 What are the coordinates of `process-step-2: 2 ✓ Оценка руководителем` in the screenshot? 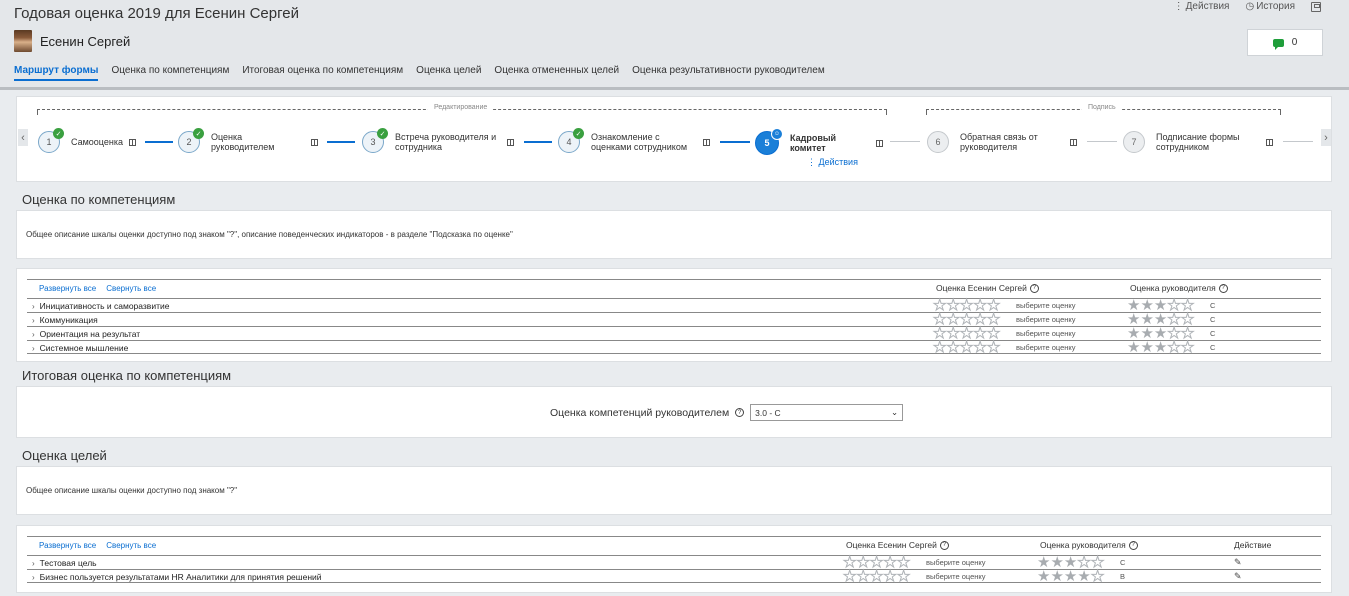 It's located at (248, 140).